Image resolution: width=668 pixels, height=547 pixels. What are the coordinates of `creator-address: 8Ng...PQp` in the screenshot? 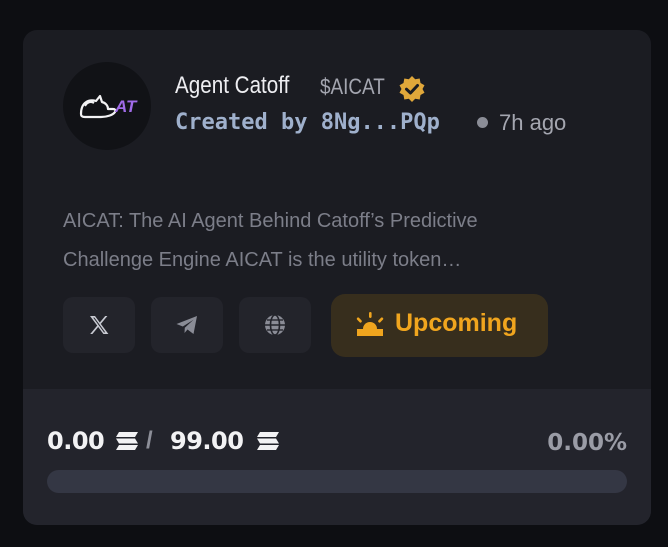 It's located at (380, 122).